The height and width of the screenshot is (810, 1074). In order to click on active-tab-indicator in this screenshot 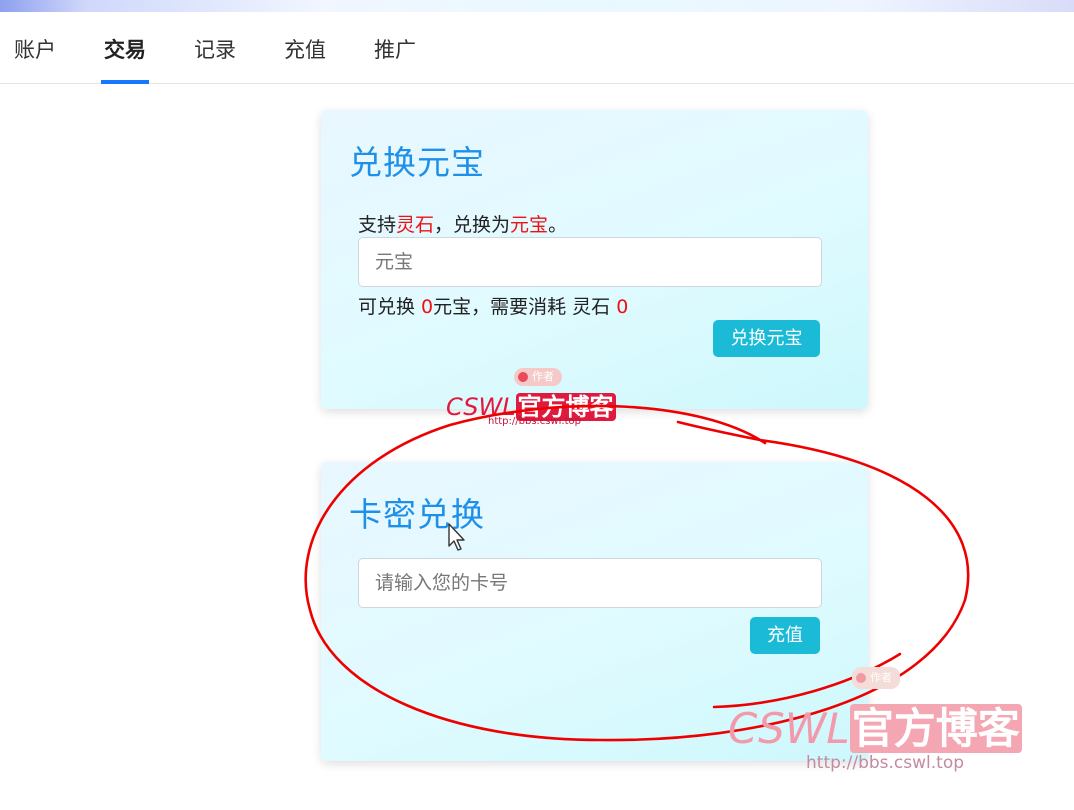, I will do `click(125, 82)`.